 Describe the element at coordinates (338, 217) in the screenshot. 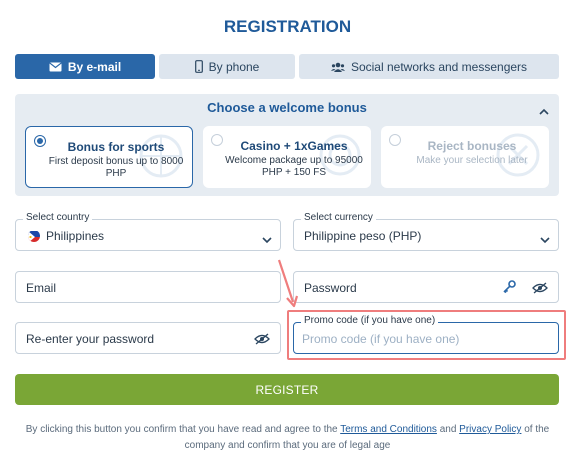

I see `currency-label: Select currency` at that location.